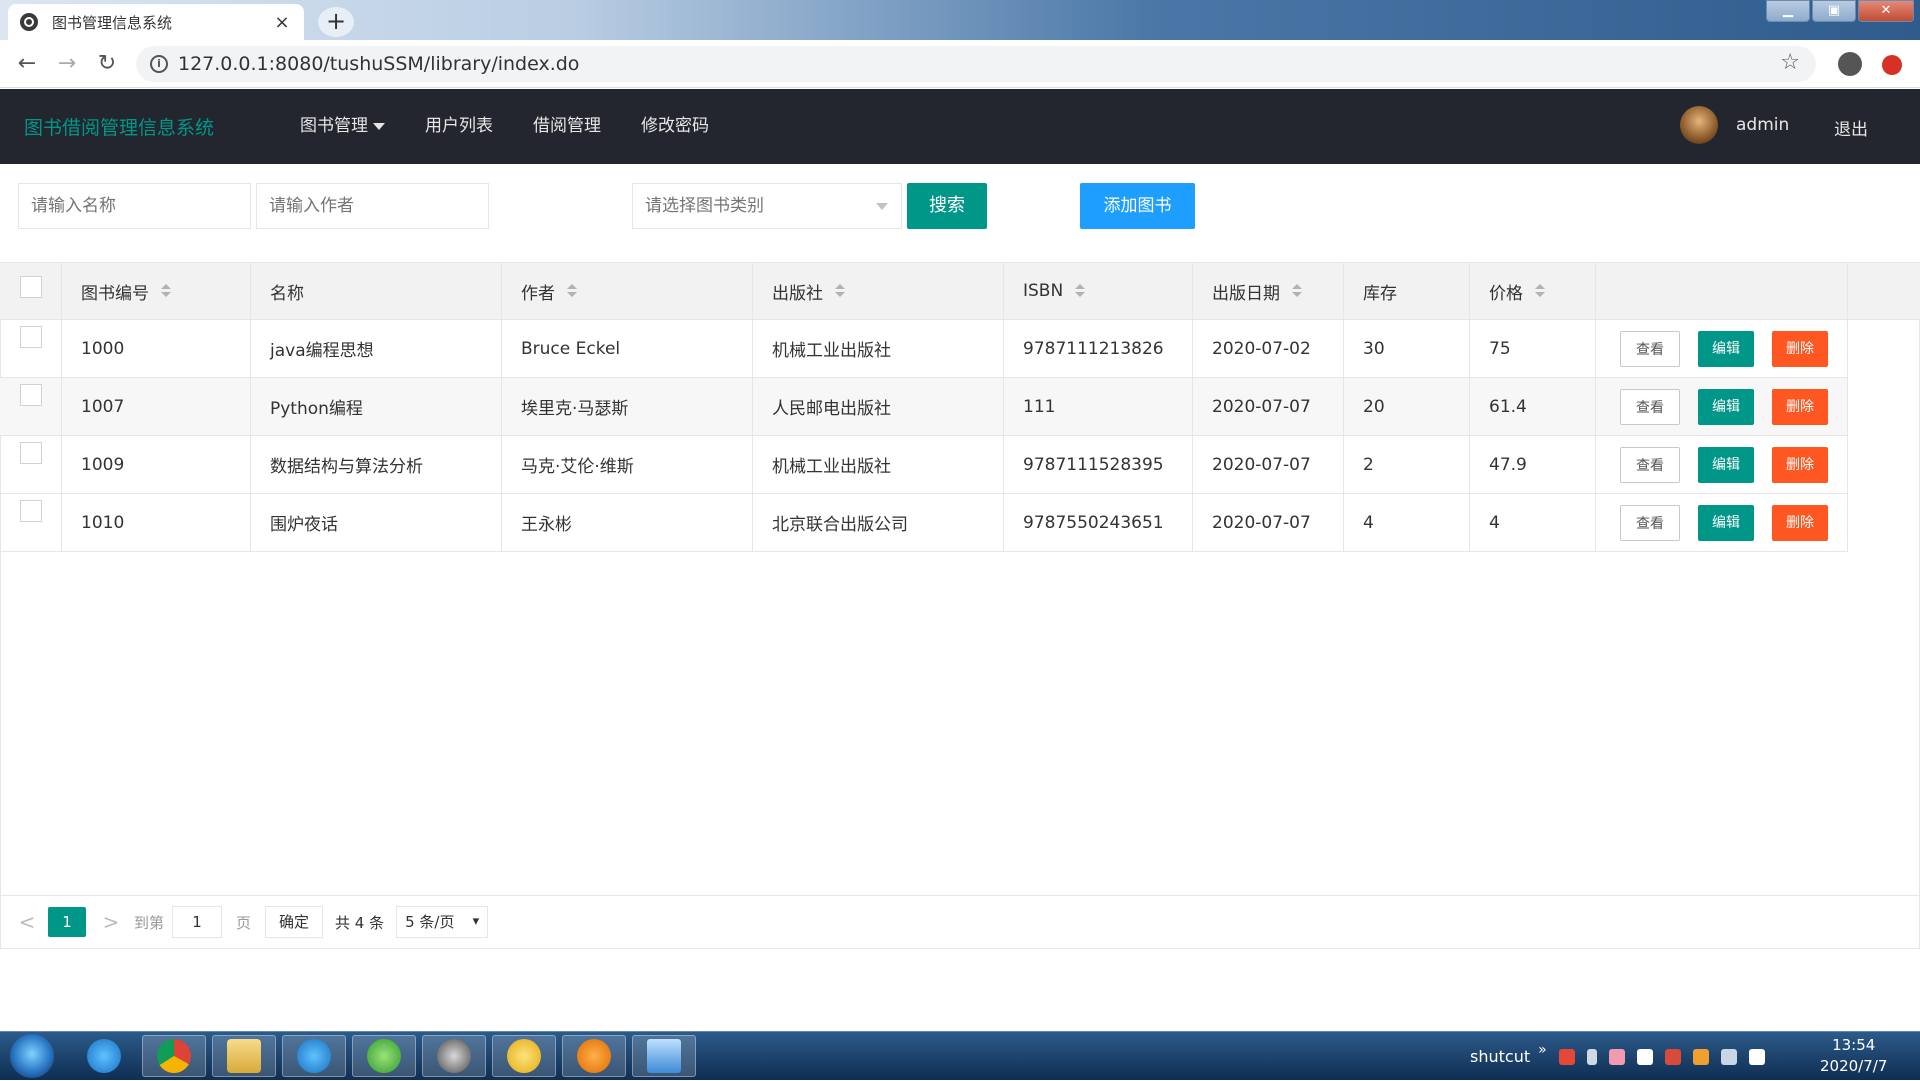 The height and width of the screenshot is (1081, 1920). Describe the element at coordinates (594, 1056) in the screenshot. I see `search-taskbar-icon` at that location.